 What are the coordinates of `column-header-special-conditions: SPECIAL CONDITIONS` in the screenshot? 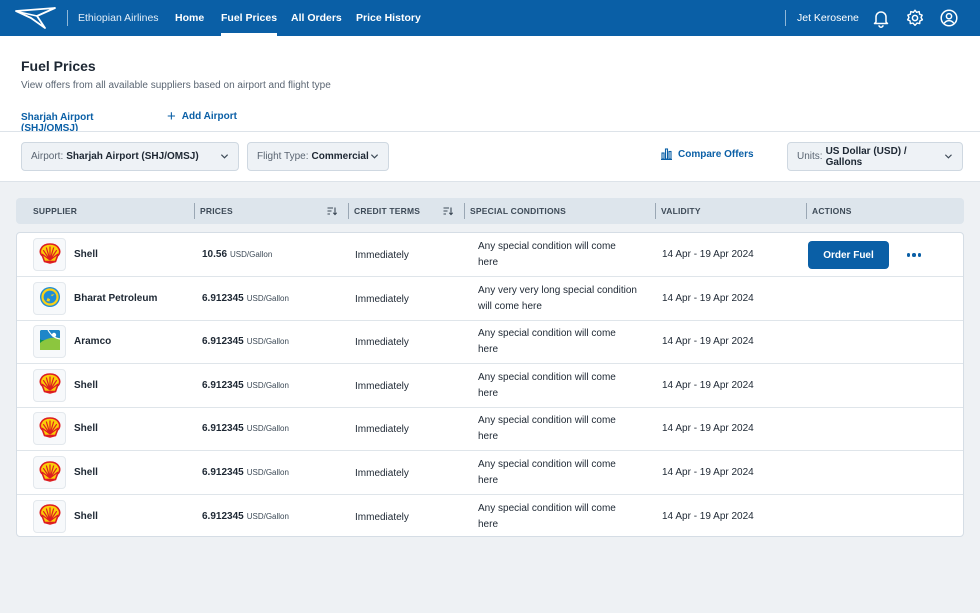 It's located at (518, 211).